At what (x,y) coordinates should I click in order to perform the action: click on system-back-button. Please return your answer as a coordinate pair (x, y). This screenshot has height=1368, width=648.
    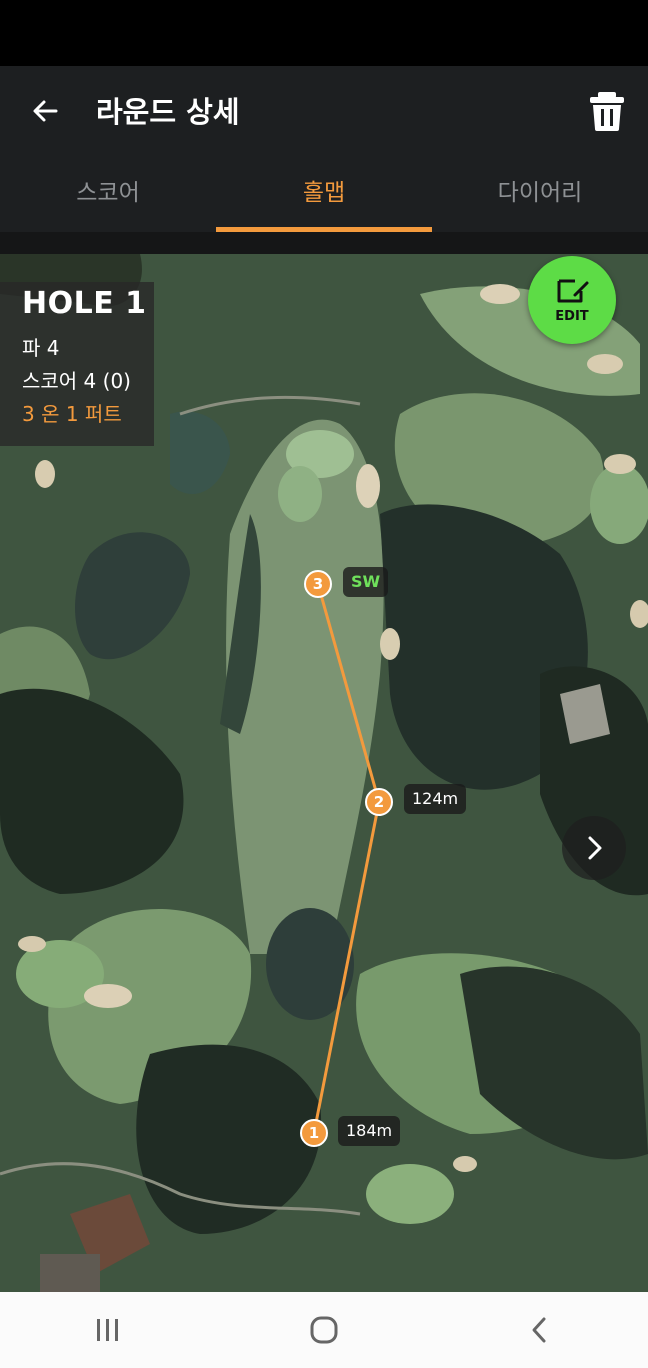
    Looking at the image, I should click on (540, 1330).